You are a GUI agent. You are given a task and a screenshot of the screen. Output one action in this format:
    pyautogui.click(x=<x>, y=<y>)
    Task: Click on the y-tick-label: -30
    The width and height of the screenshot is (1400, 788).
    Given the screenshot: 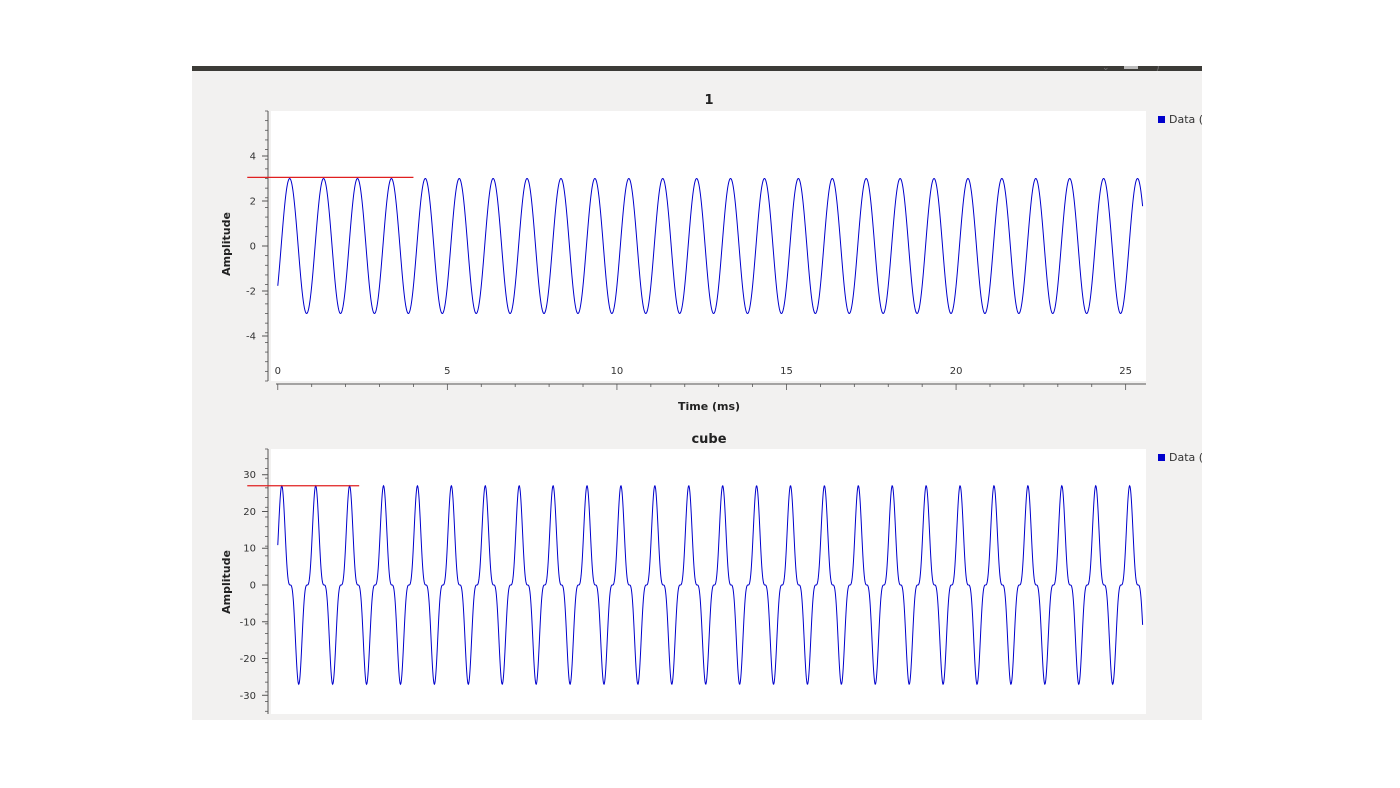 What is the action you would take?
    pyautogui.click(x=248, y=696)
    